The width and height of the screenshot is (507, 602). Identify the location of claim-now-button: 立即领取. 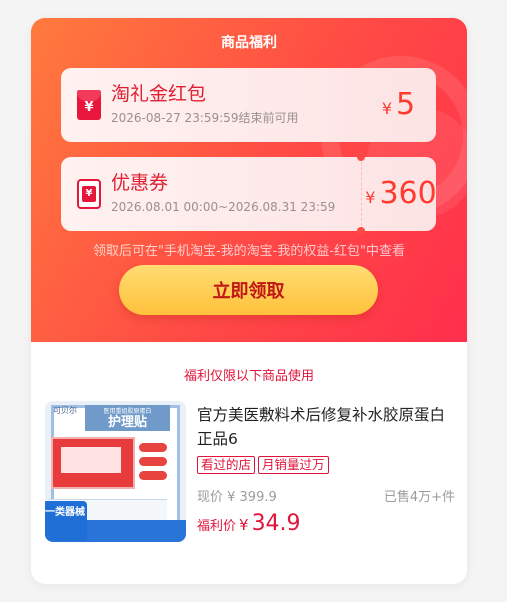
(248, 290).